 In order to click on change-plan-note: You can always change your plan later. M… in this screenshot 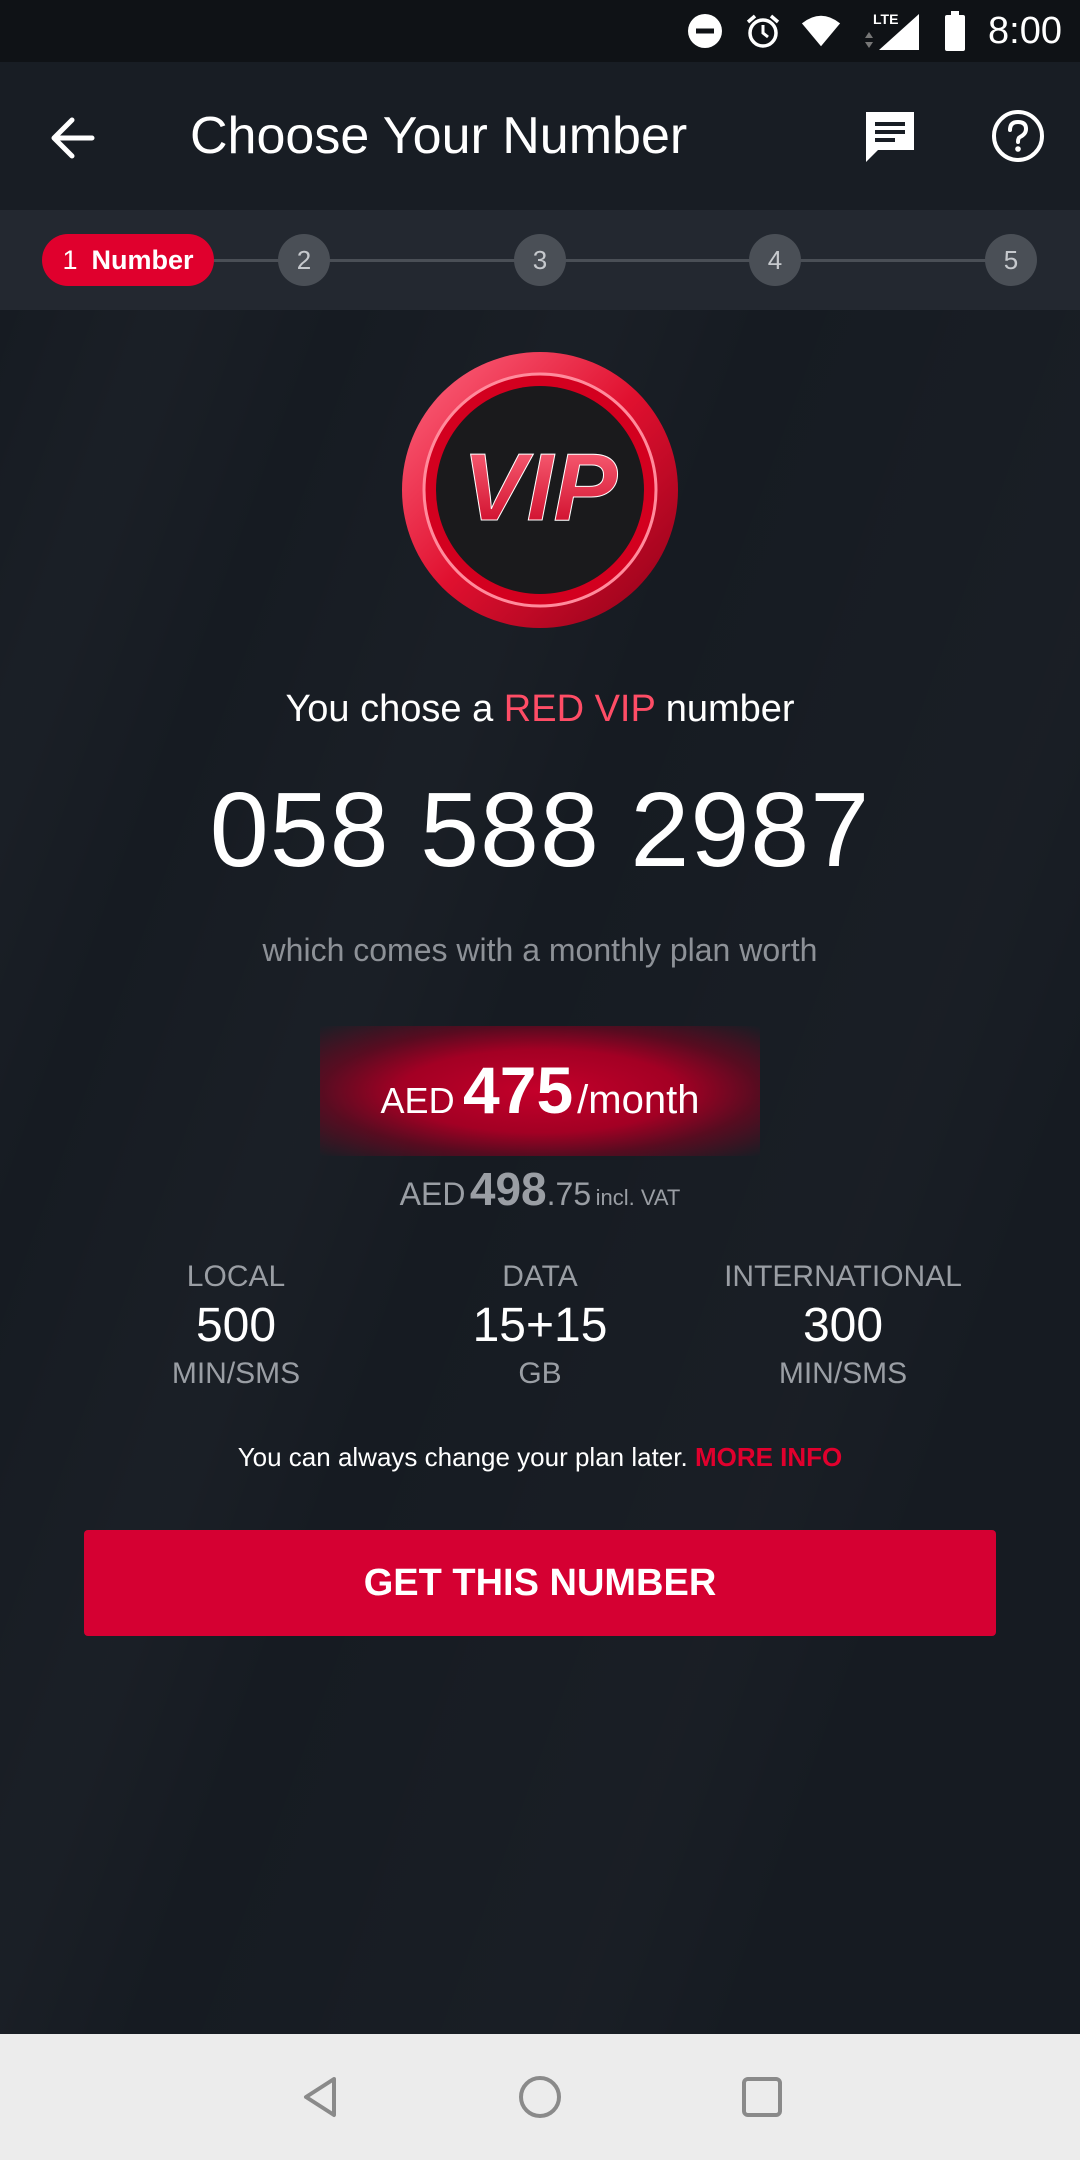, I will do `click(540, 1457)`.